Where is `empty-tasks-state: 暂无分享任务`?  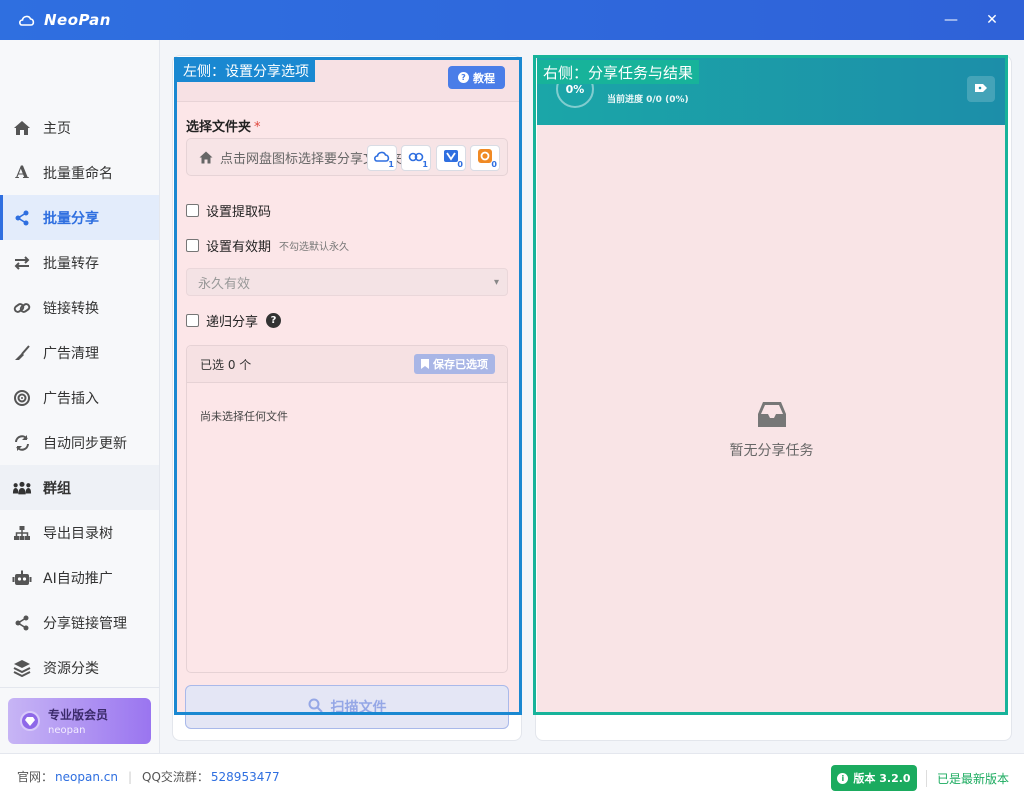
empty-tasks-state: 暂无分享任务 is located at coordinates (771, 430).